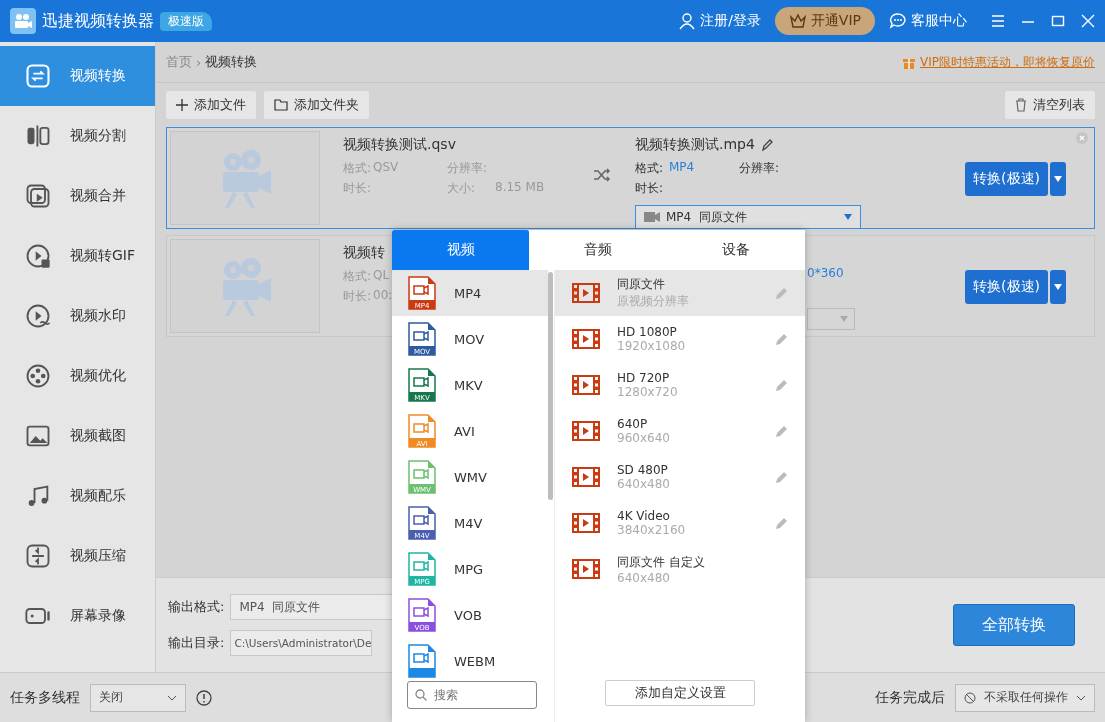 The width and height of the screenshot is (1105, 722). I want to click on sidebar-item: 视频合并, so click(77, 196).